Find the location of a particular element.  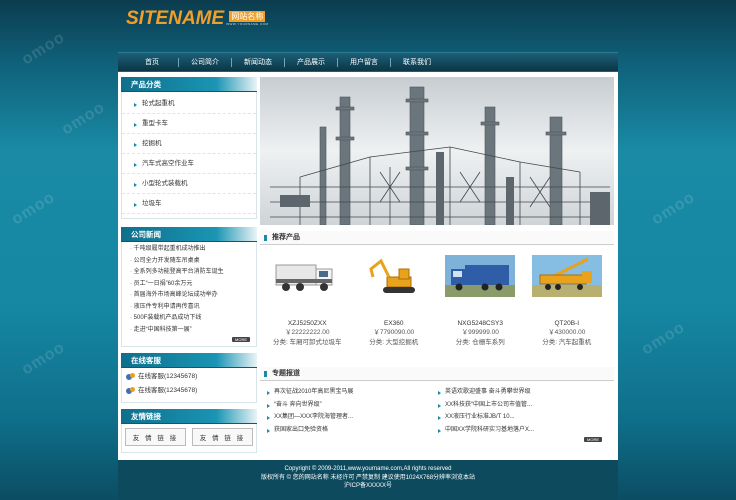

product-category: 分类: 仓栅车系列 is located at coordinates (480, 342).